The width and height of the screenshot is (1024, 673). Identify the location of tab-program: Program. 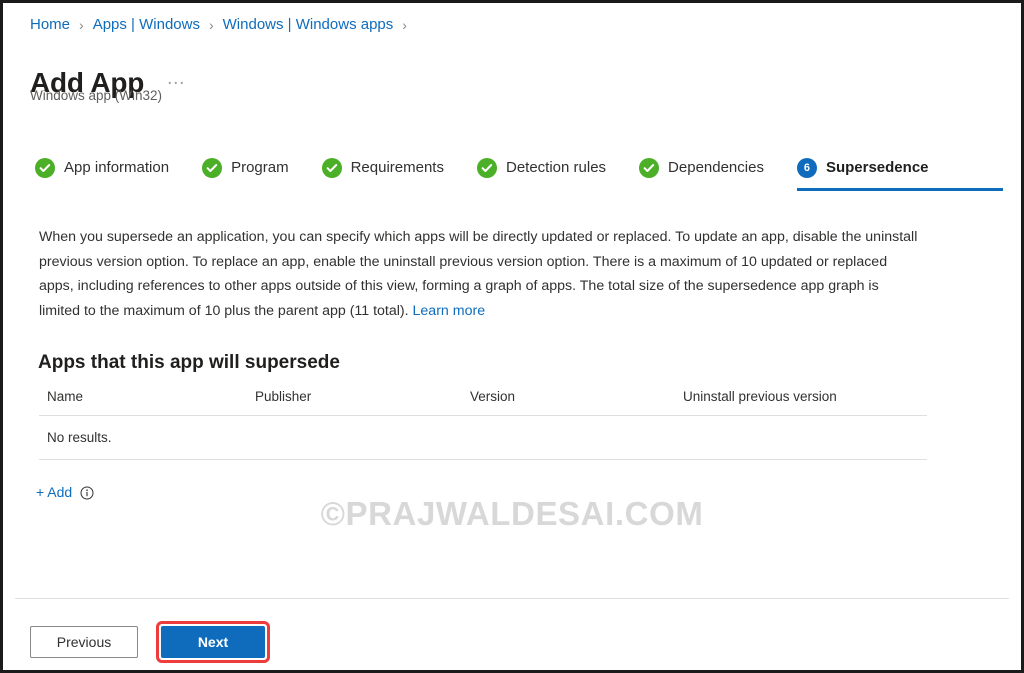
(245, 174).